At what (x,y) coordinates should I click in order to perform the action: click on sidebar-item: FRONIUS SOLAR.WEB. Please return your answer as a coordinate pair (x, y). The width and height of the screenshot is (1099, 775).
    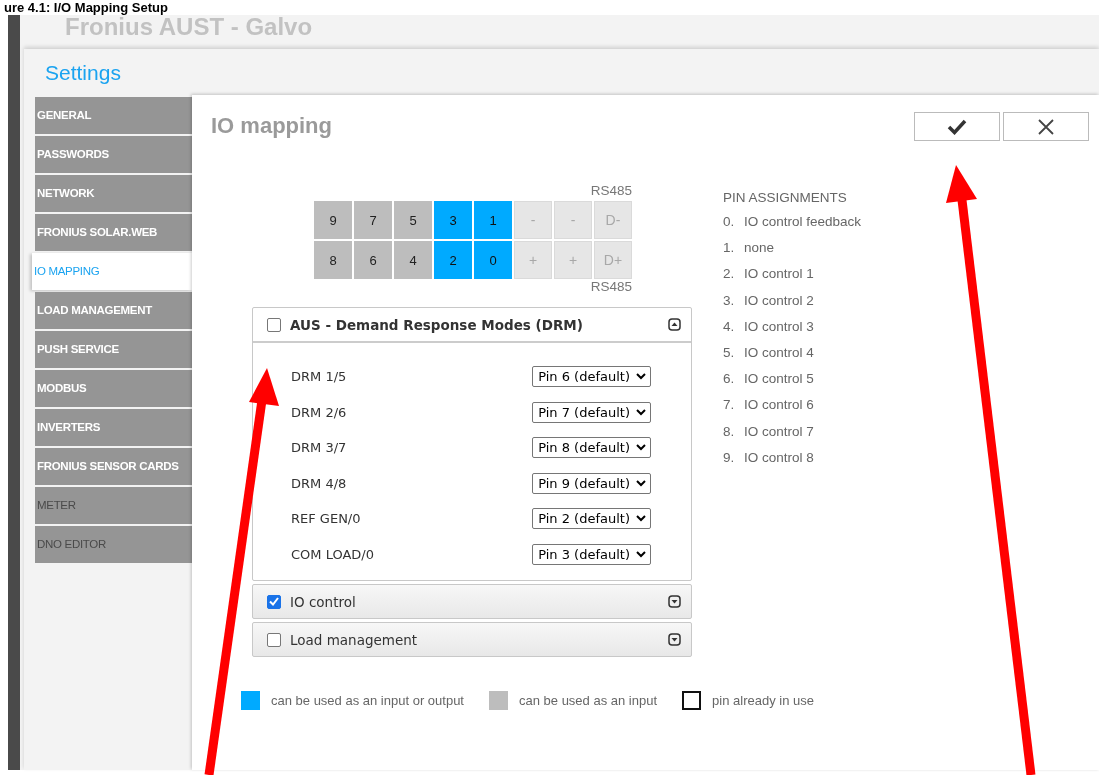
    Looking at the image, I should click on (113, 232).